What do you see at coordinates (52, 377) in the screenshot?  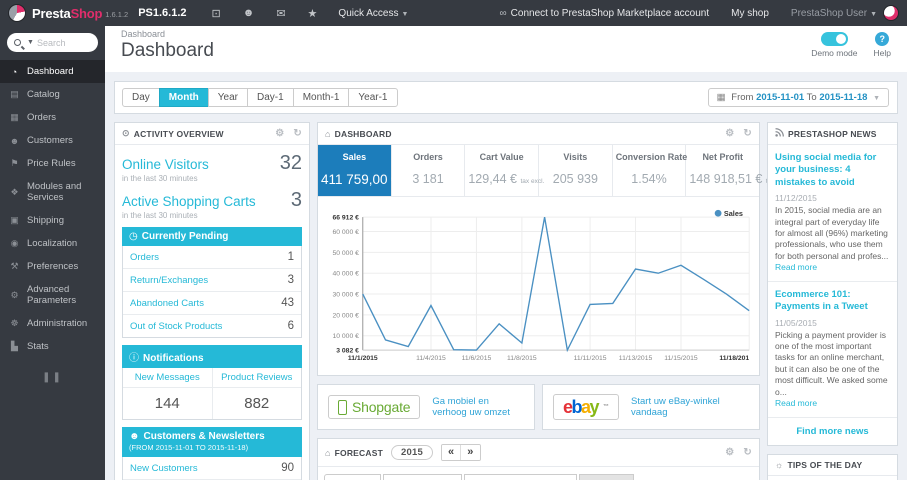 I see `sidebar-collapse-button: ❚❚` at bounding box center [52, 377].